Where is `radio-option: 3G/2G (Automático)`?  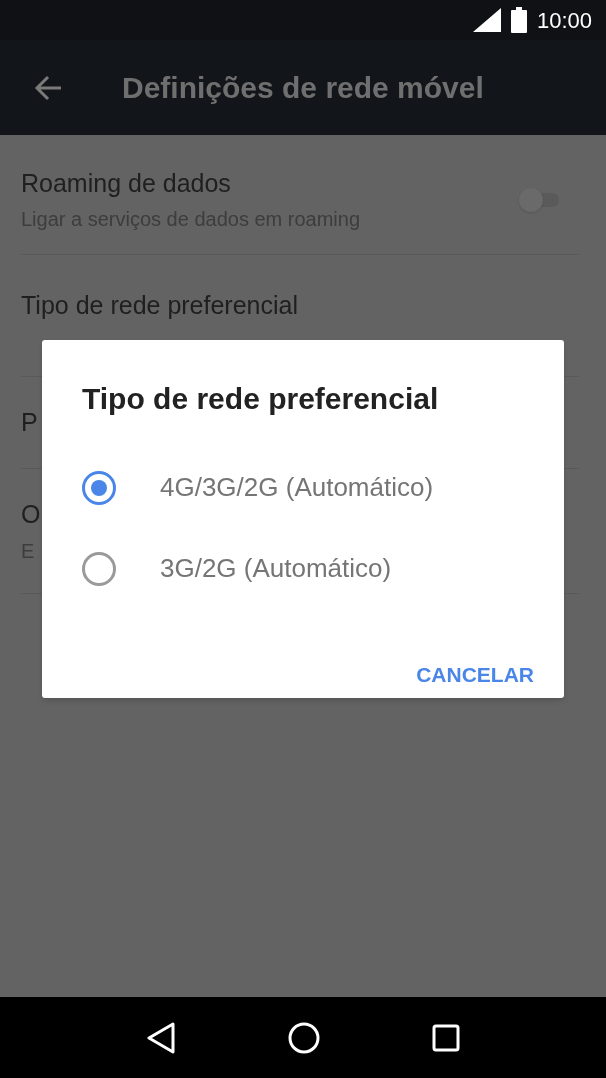
radio-option: 3G/2G (Automático) is located at coordinates (303, 568).